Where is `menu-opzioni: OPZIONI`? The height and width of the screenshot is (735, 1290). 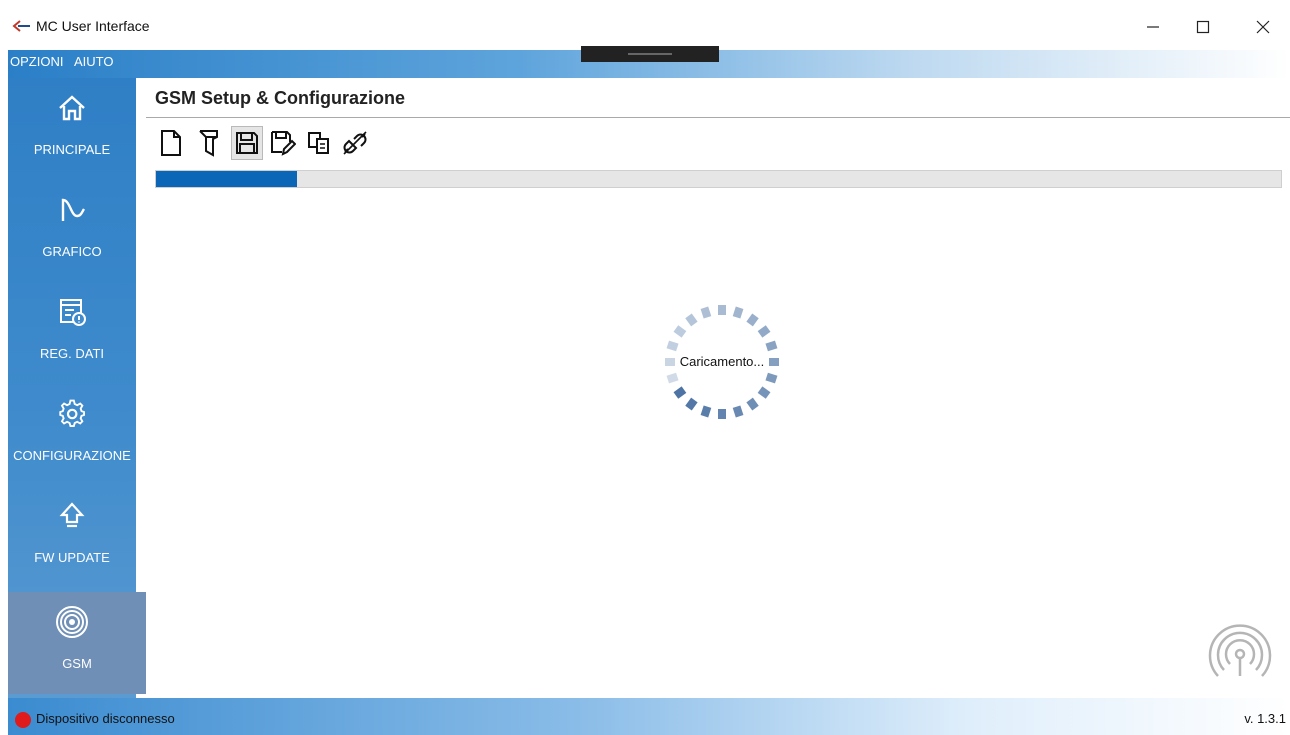 menu-opzioni: OPZIONI is located at coordinates (36, 61).